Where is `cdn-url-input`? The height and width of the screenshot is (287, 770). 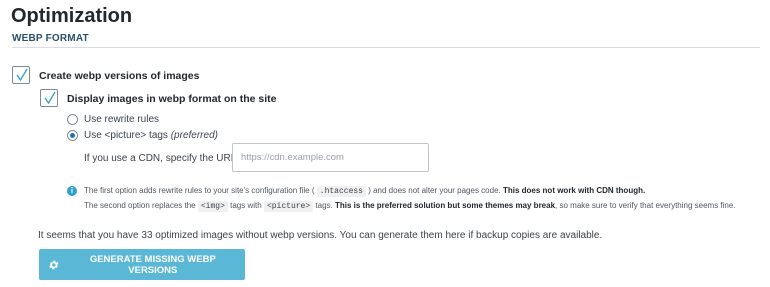
cdn-url-input is located at coordinates (330, 157).